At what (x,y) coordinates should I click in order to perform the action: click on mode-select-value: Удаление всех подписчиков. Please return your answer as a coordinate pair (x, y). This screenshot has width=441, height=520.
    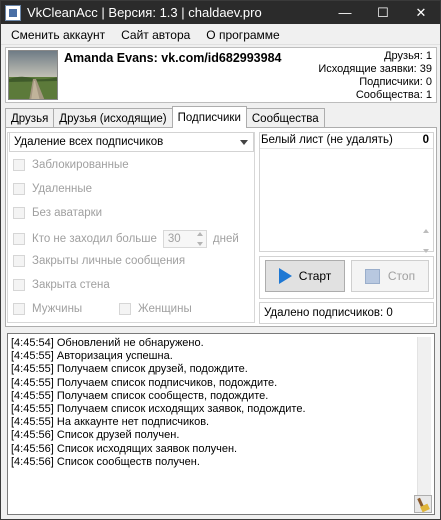
    Looking at the image, I should click on (89, 142).